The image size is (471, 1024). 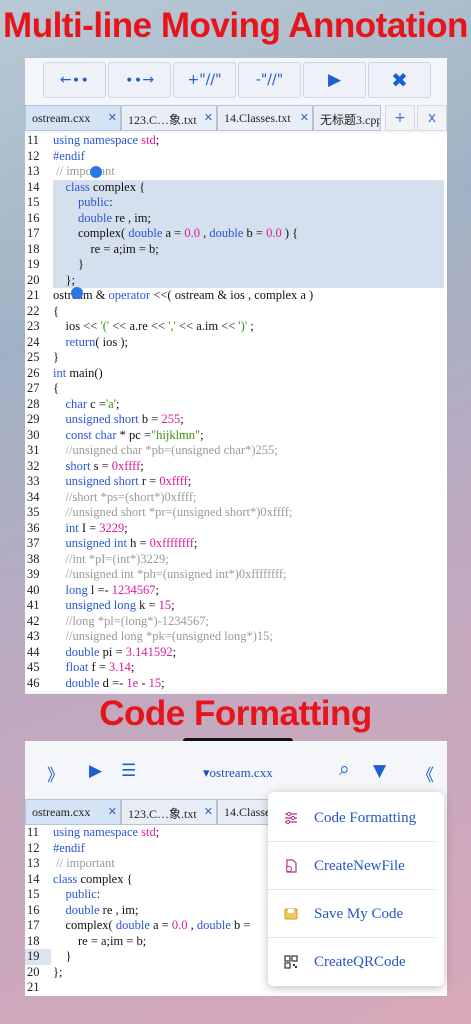 I want to click on expand-icon: 》, so click(x=55, y=773).